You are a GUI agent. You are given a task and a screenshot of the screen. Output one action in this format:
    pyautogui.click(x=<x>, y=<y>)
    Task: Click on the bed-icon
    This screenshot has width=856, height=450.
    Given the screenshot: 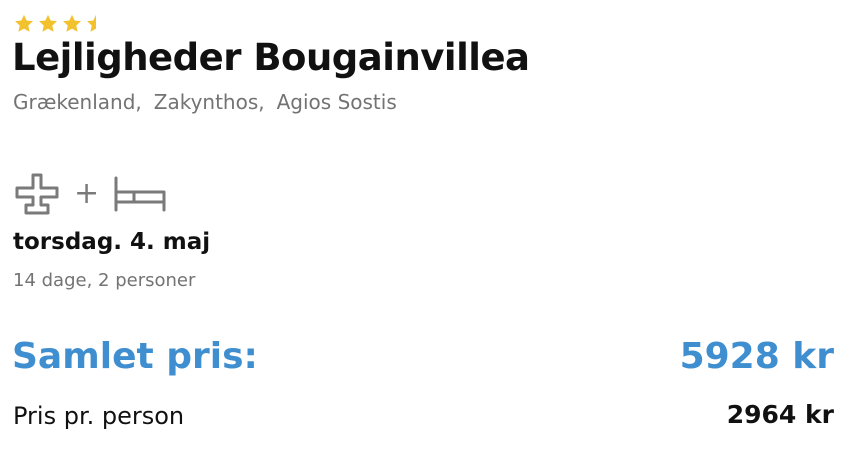 What is the action you would take?
    pyautogui.click(x=140, y=194)
    